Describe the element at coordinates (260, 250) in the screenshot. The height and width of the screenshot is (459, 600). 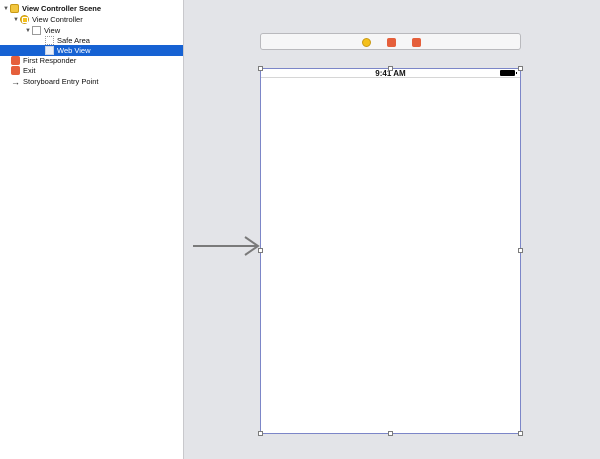
I see `resize-handle-left` at that location.